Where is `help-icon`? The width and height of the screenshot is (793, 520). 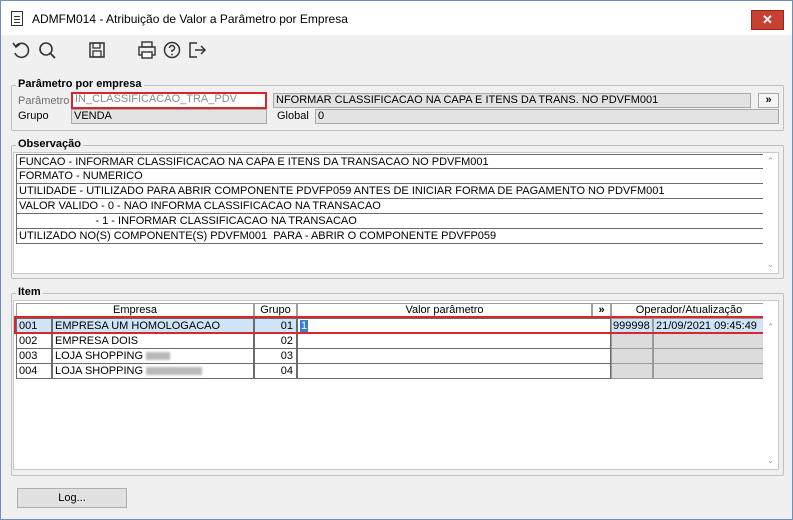 help-icon is located at coordinates (172, 50).